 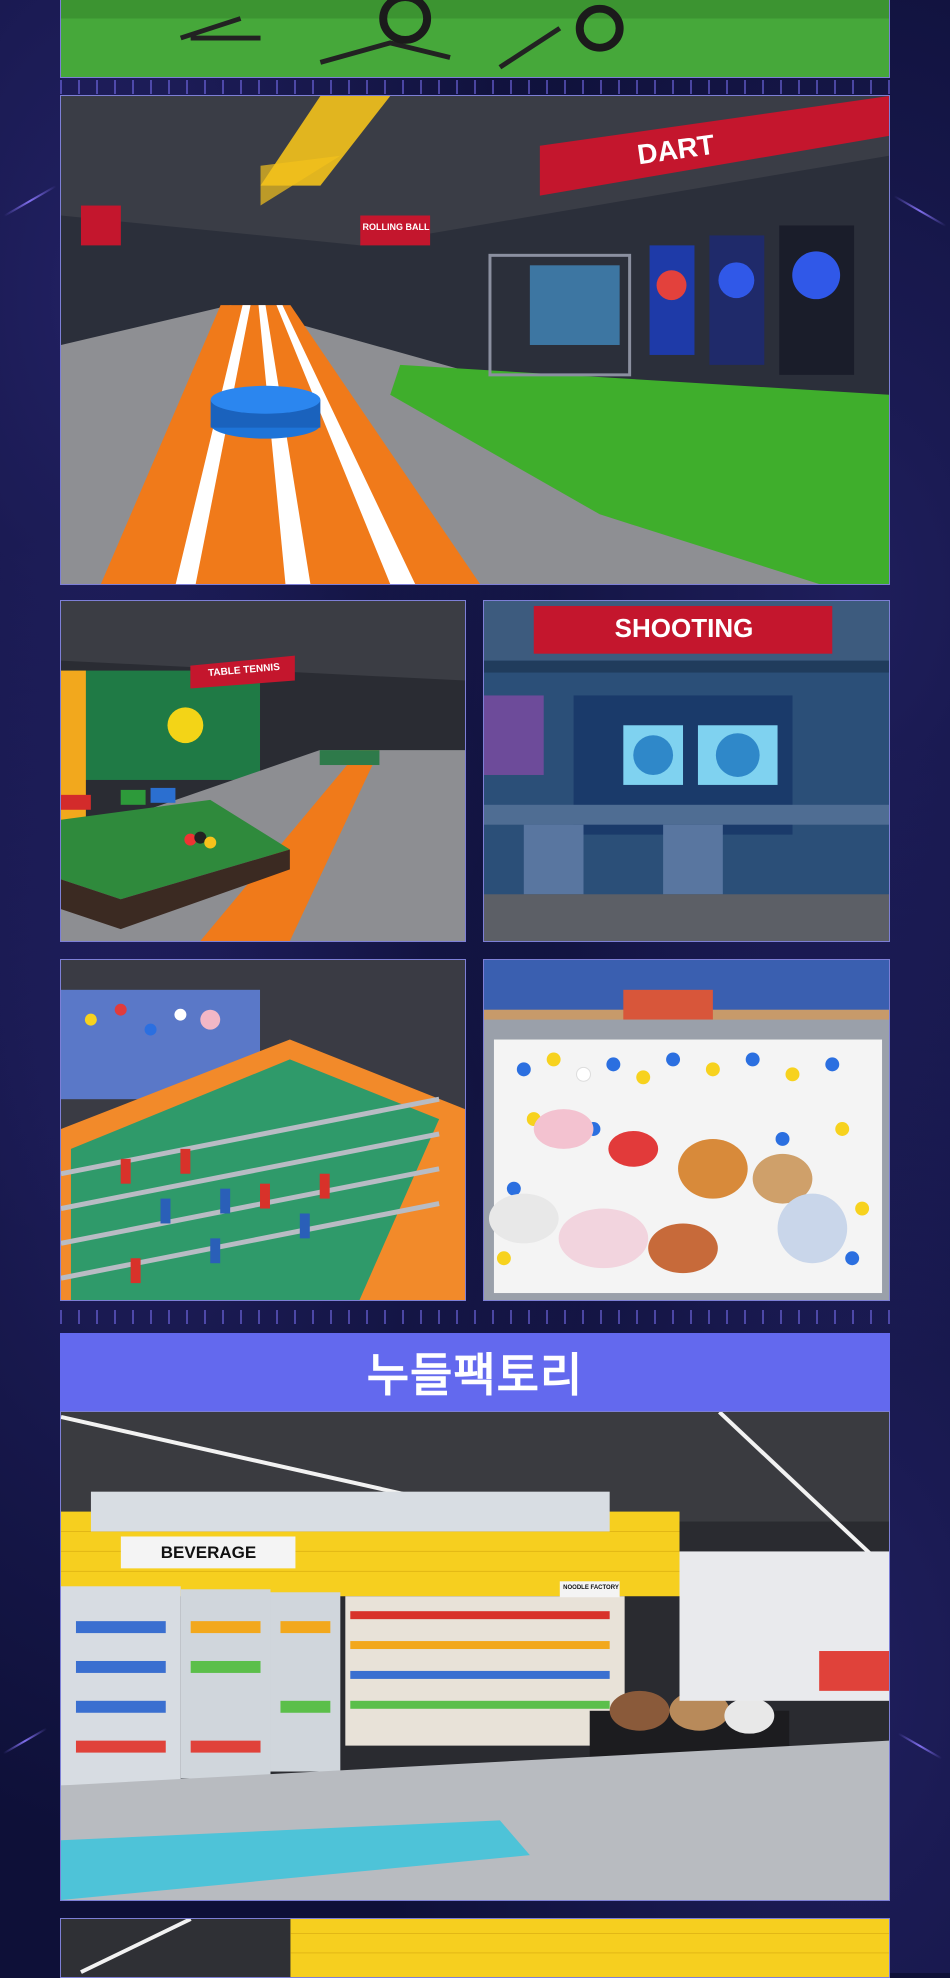 What do you see at coordinates (475, 1372) in the screenshot?
I see `section-title-noodle-factory: 누들팩토리` at bounding box center [475, 1372].